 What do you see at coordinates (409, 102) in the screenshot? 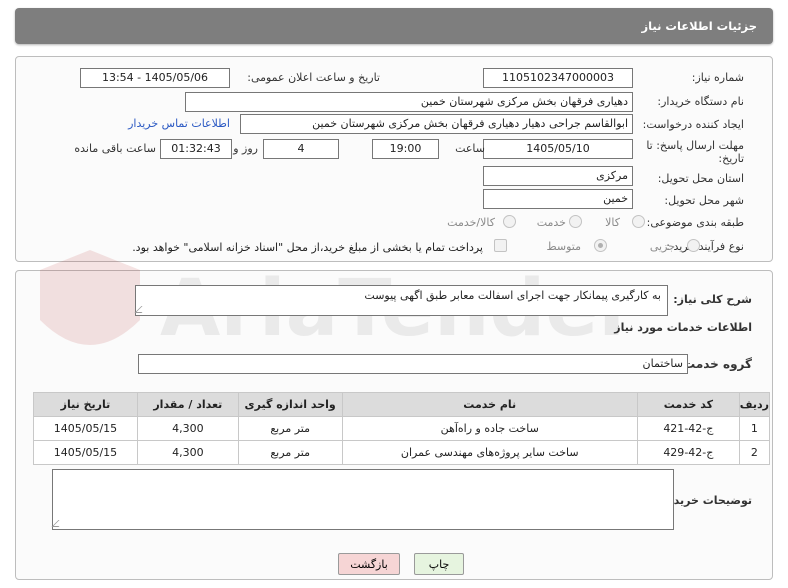
I see `buyer-org-field: دهیاری فرقهان بخش مرکزی شهرستان خمین` at bounding box center [409, 102].